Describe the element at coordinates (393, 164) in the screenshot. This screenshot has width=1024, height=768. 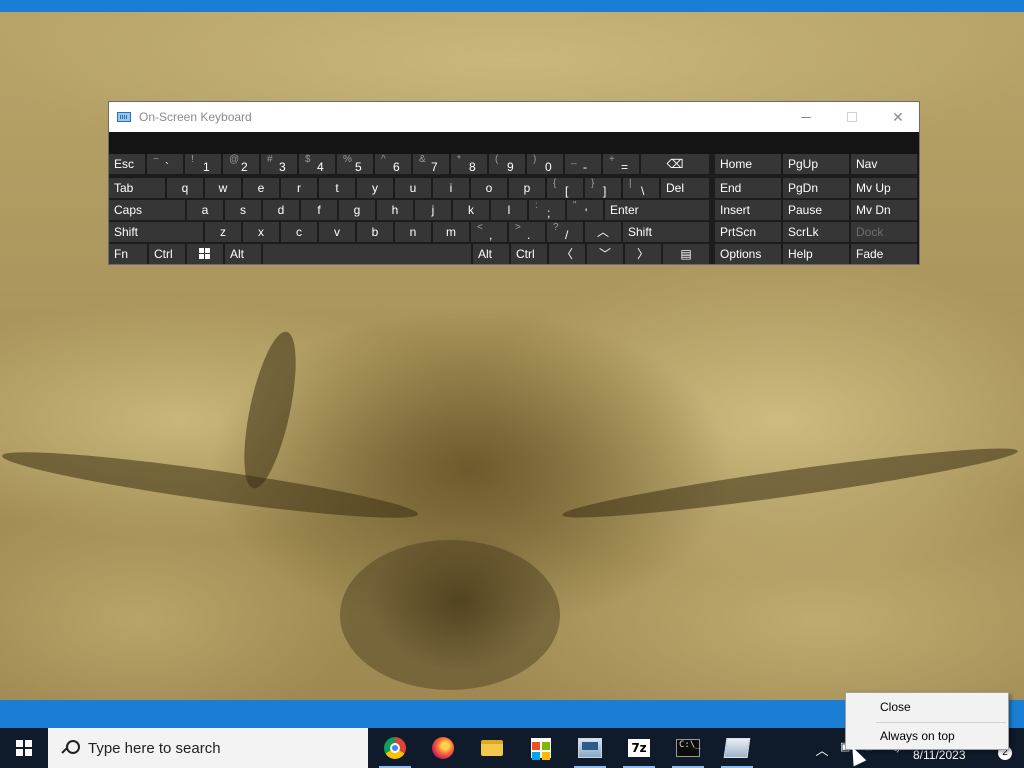
I see `key-k6: ^ 6` at that location.